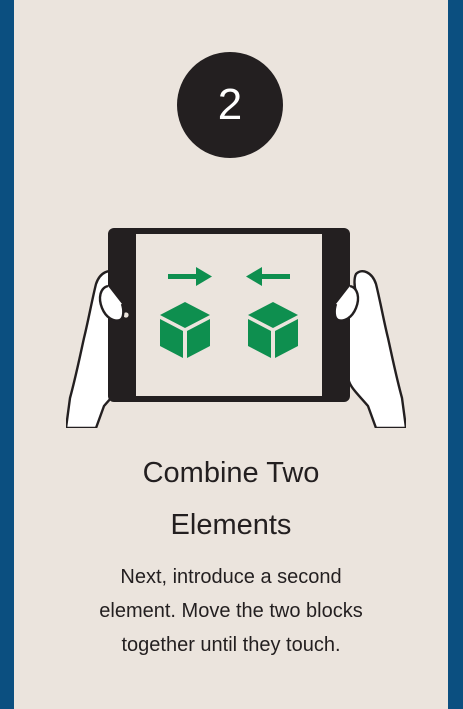  I want to click on step-number: 2, so click(230, 104).